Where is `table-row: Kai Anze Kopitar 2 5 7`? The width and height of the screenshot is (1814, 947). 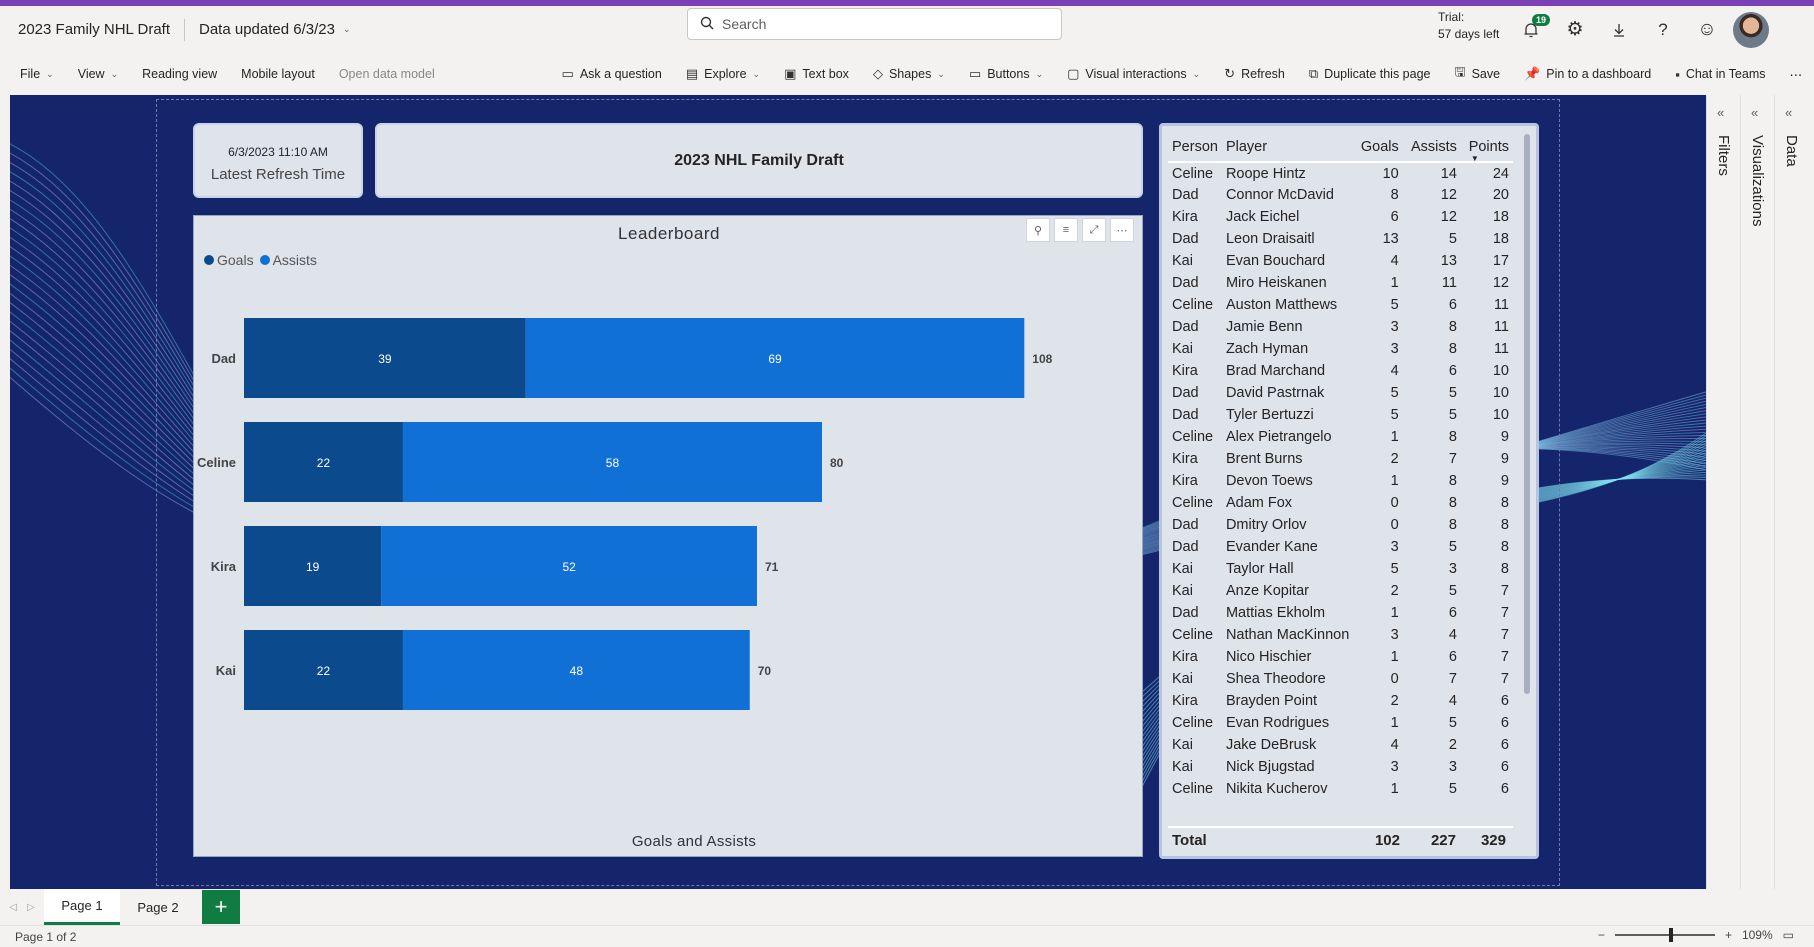 table-row: Kai Anze Kopitar 2 5 7 is located at coordinates (1340, 591).